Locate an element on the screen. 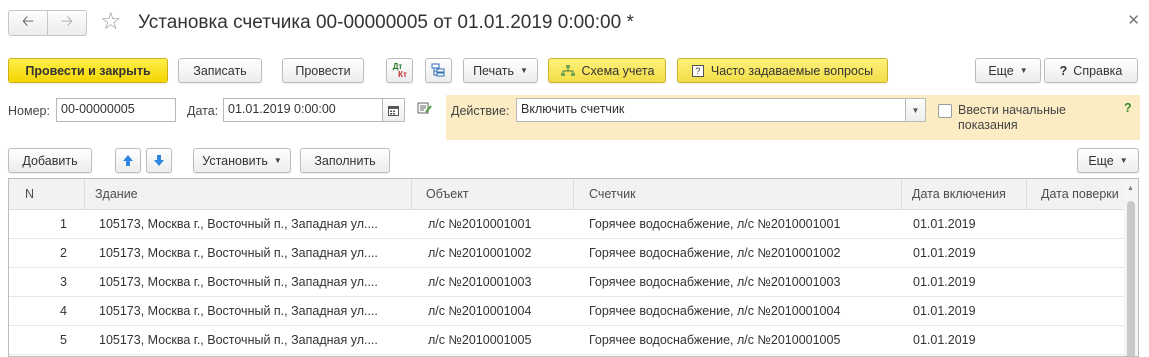 Image resolution: width=1149 pixels, height=357 pixels. post-button: Провести is located at coordinates (323, 70).